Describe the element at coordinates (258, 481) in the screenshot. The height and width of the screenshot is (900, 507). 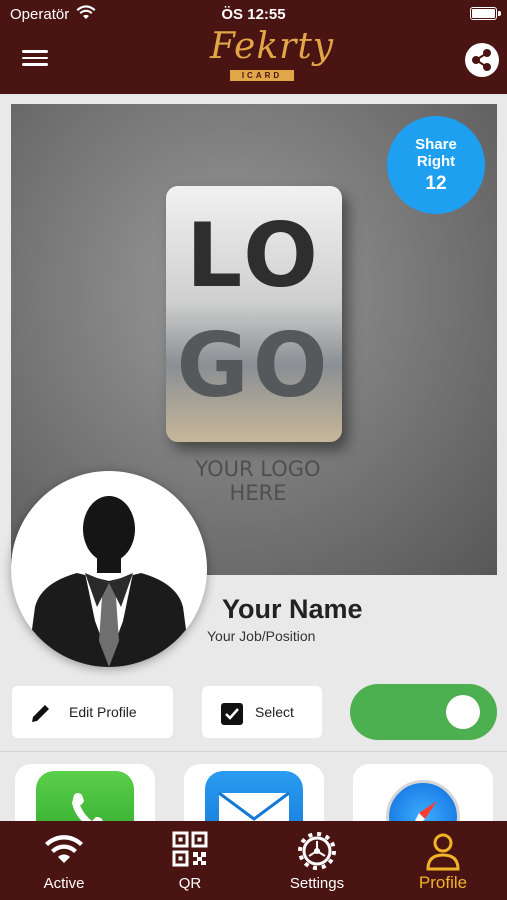
I see `logo-caption: YOUR LOGO HERE` at that location.